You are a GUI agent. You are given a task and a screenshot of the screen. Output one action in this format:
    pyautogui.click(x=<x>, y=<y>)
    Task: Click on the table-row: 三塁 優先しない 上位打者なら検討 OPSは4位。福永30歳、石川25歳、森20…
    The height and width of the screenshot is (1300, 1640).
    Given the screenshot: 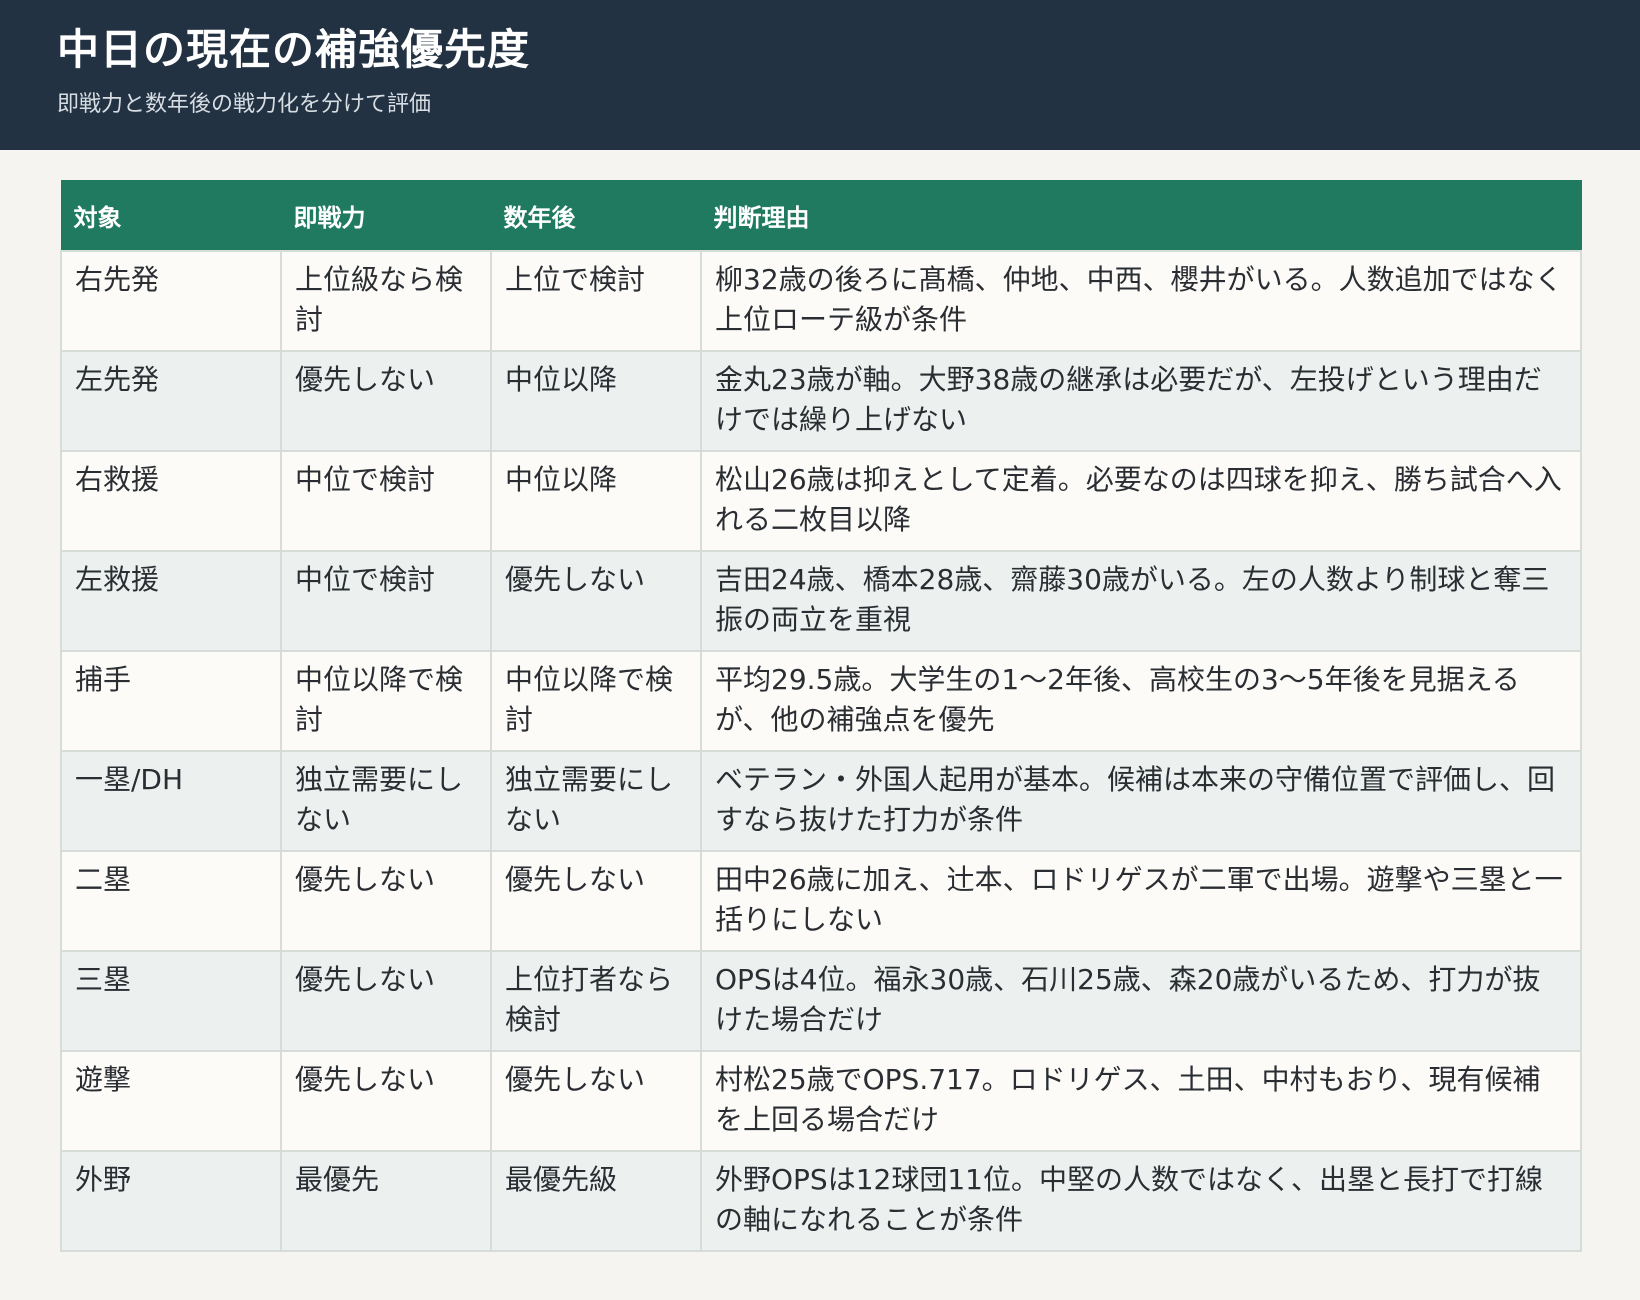 What is the action you would take?
    pyautogui.click(x=821, y=1000)
    